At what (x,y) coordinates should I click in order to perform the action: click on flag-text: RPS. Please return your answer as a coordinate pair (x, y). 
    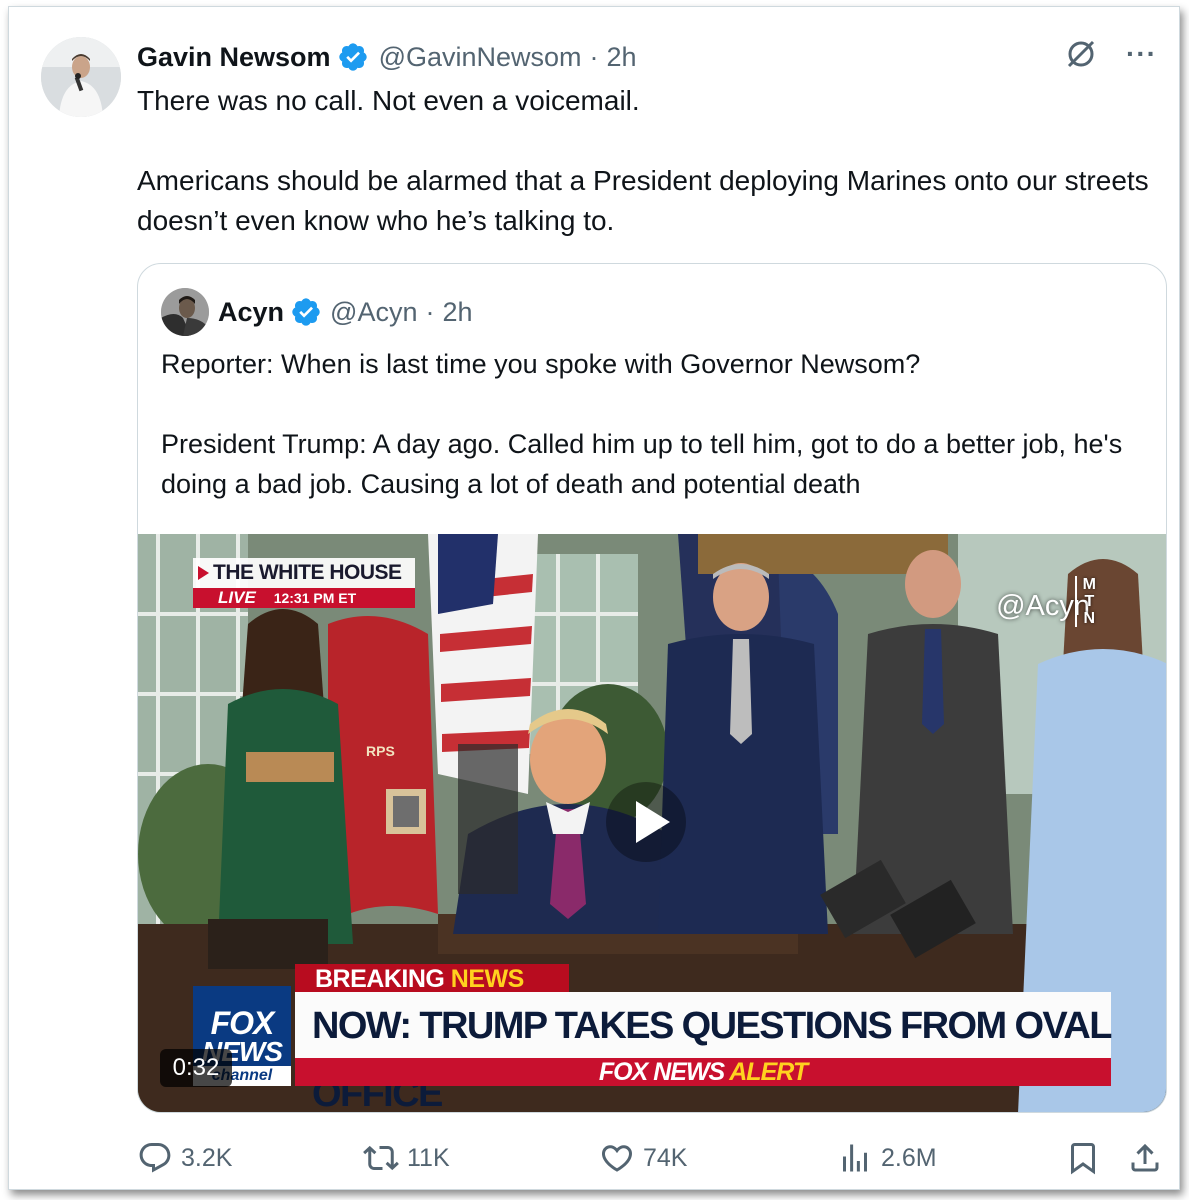
    Looking at the image, I should click on (380, 751).